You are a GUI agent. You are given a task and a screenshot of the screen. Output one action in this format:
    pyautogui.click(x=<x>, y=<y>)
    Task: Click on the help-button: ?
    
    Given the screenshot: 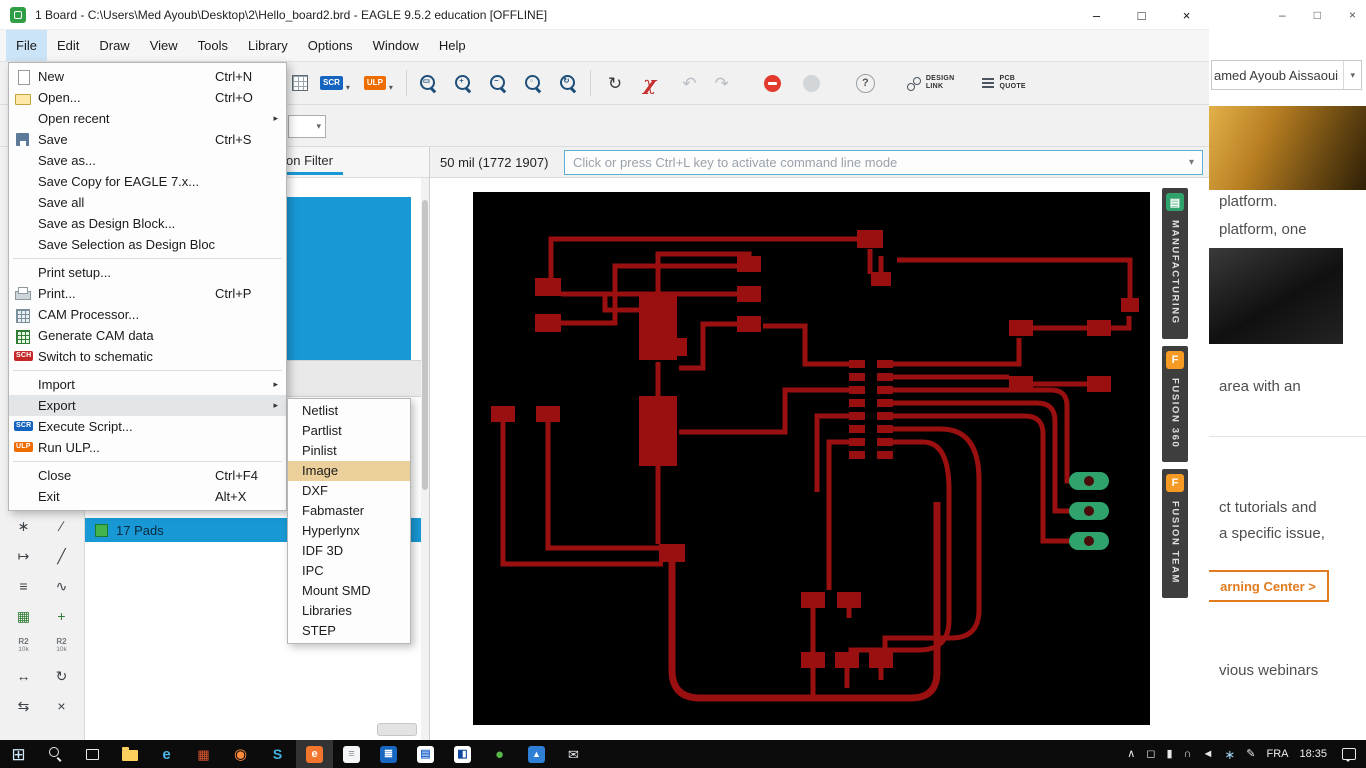 What is the action you would take?
    pyautogui.click(x=865, y=83)
    